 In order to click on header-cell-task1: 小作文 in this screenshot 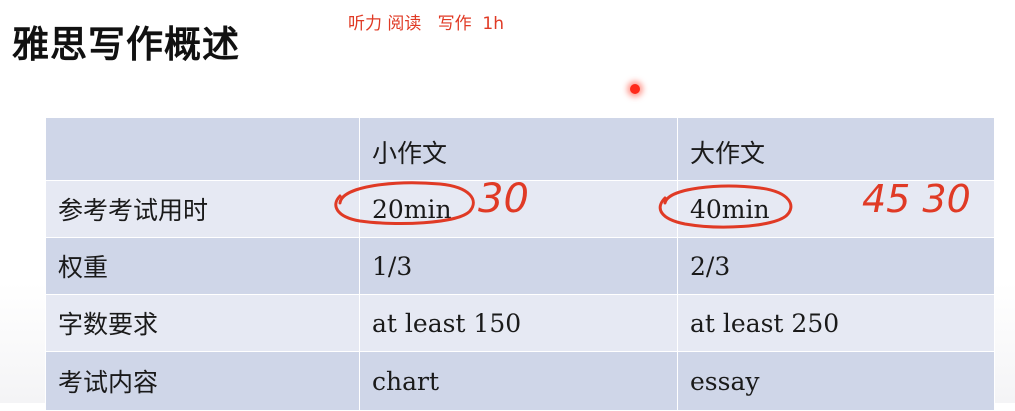, I will do `click(518, 149)`.